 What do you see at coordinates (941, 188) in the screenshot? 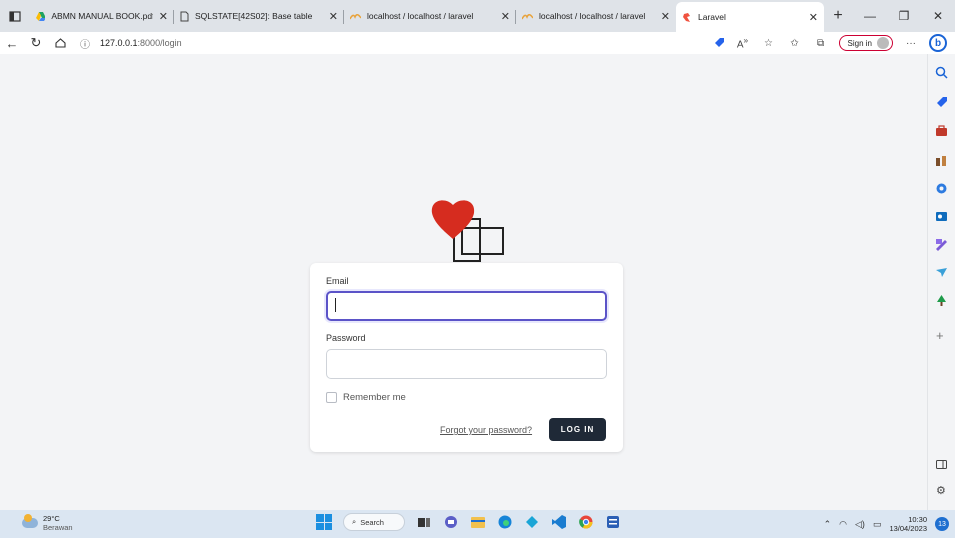
I see `office-icon` at bounding box center [941, 188].